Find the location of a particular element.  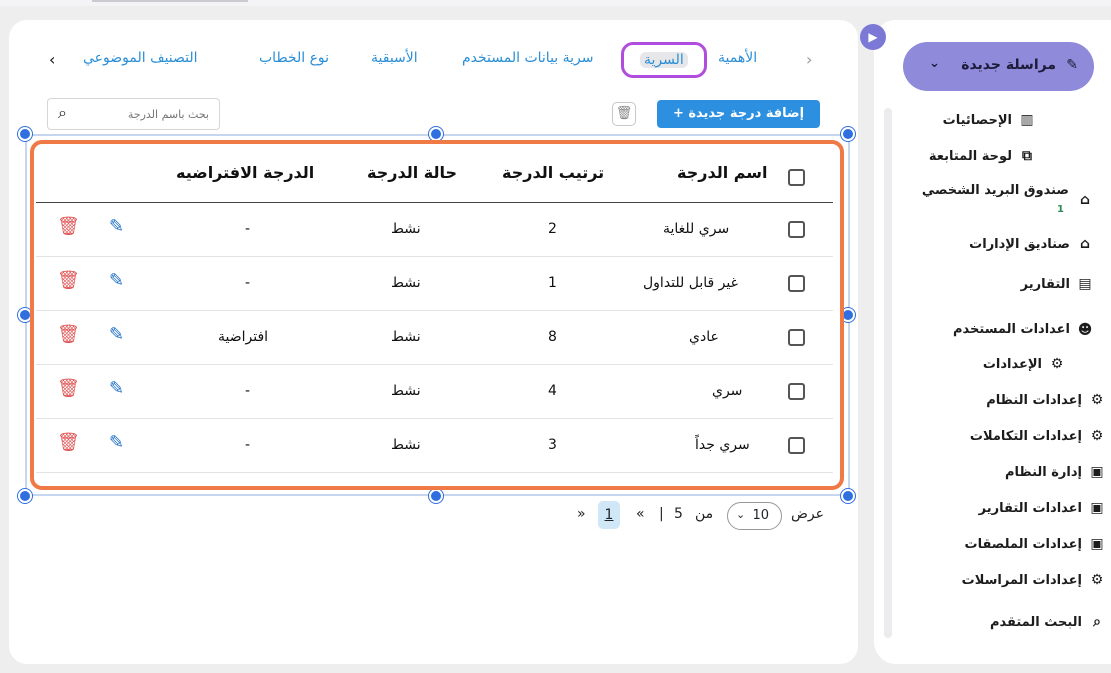

compose-button: ✎ مراسلة جديدة ⌄ is located at coordinates (998, 66).